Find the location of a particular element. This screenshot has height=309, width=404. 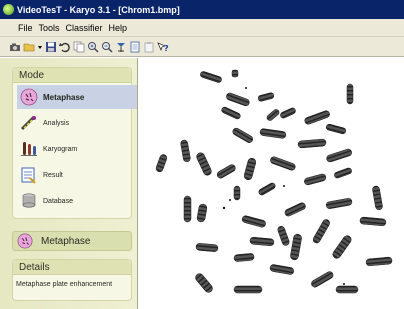

menu-classifier: Classifier is located at coordinates (84, 28).